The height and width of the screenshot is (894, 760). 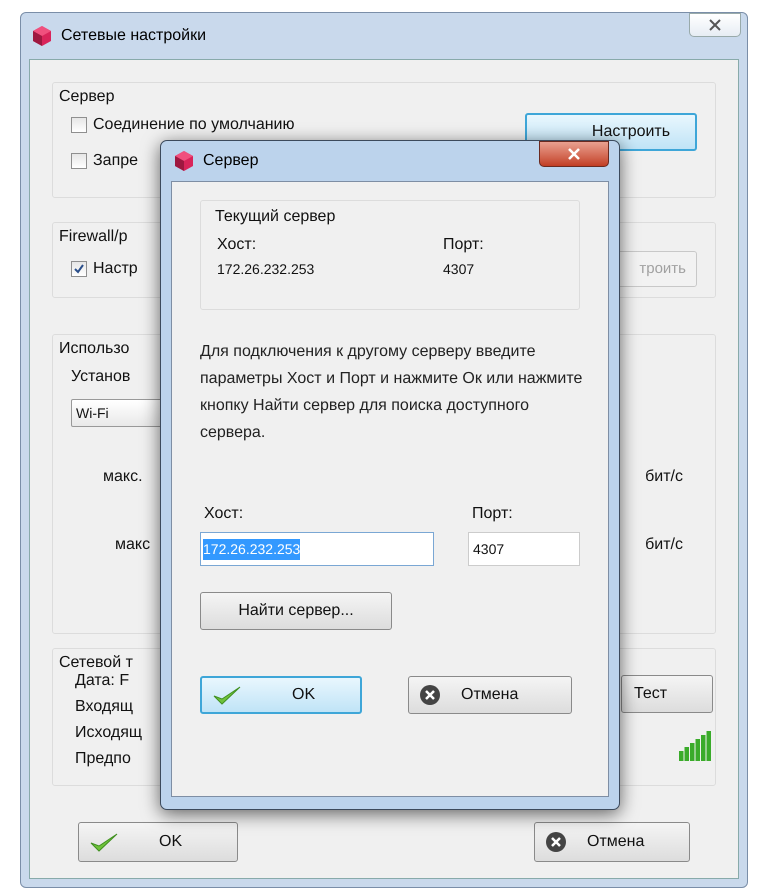 What do you see at coordinates (108, 733) in the screenshot?
I see `traffic-info: Исходящ` at bounding box center [108, 733].